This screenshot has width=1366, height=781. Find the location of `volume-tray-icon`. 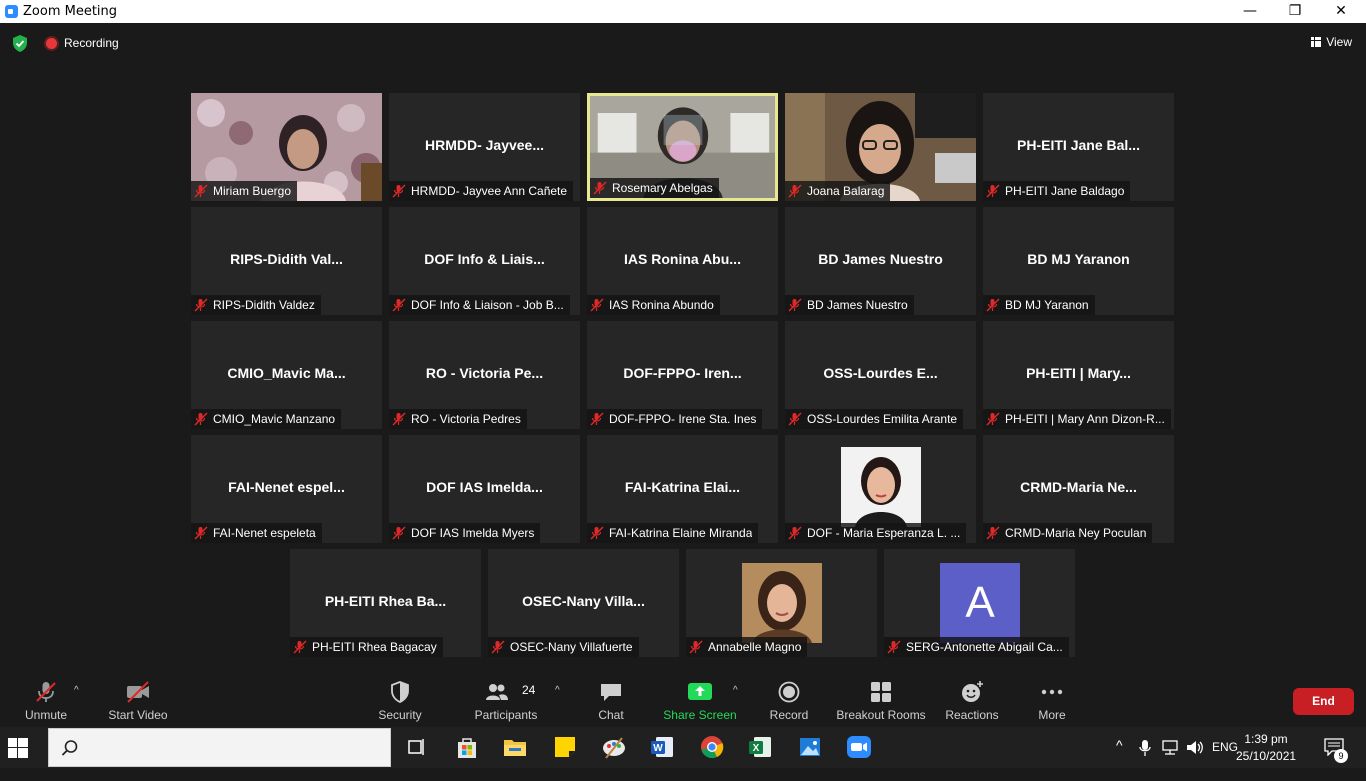

volume-tray-icon is located at coordinates (1195, 747).